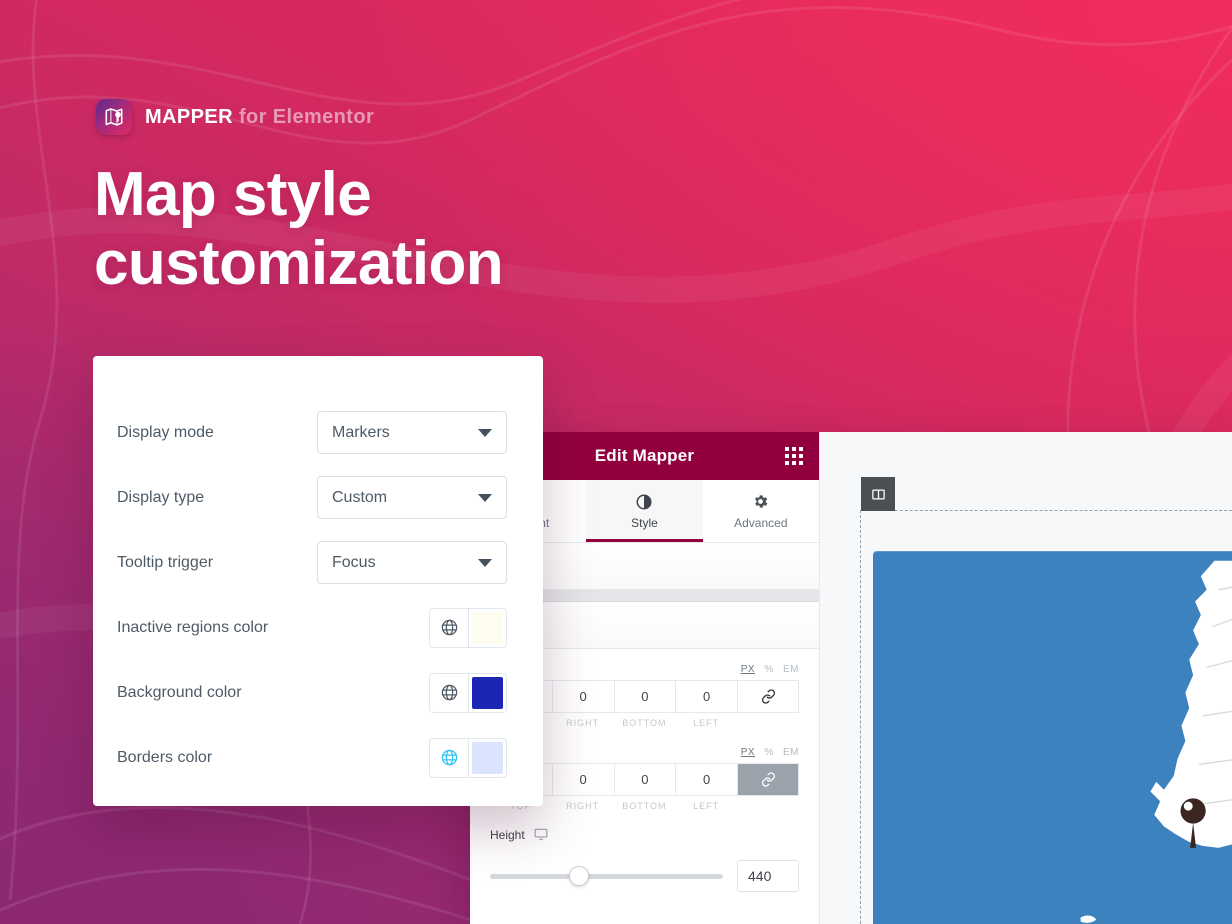  Describe the element at coordinates (1156, 741) in the screenshot. I see `map-graphic` at that location.